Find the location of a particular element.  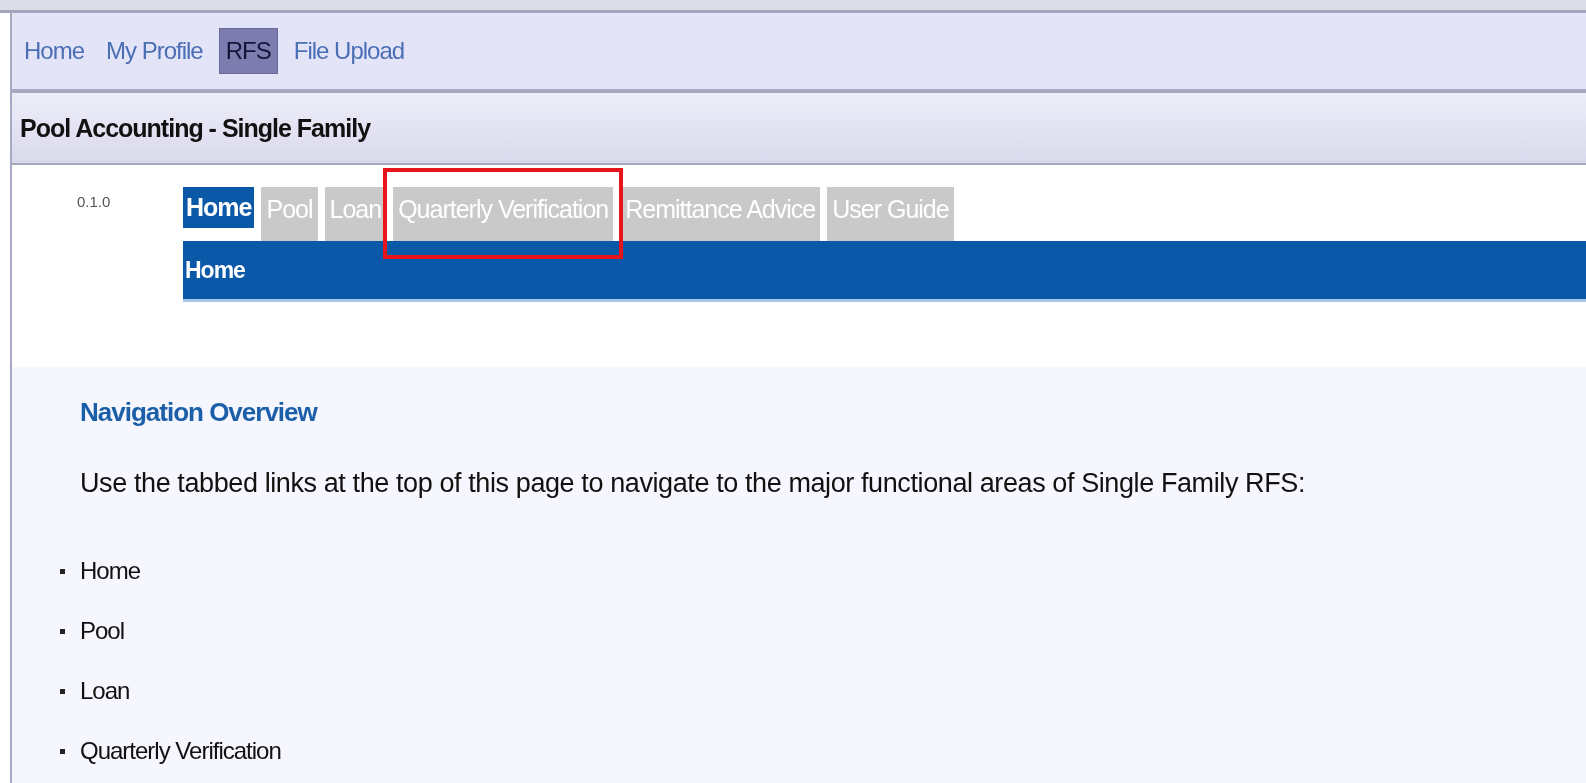

page-title: Pool Accounting - Single Family is located at coordinates (195, 128).